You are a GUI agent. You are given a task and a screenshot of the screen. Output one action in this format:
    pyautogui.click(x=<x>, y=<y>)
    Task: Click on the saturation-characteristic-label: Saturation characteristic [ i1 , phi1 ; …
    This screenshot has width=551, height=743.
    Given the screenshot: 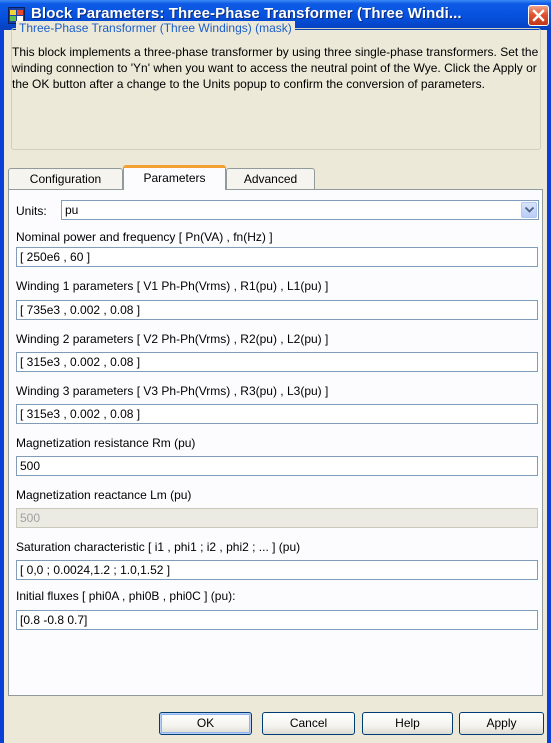 What is the action you would take?
    pyautogui.click(x=158, y=547)
    